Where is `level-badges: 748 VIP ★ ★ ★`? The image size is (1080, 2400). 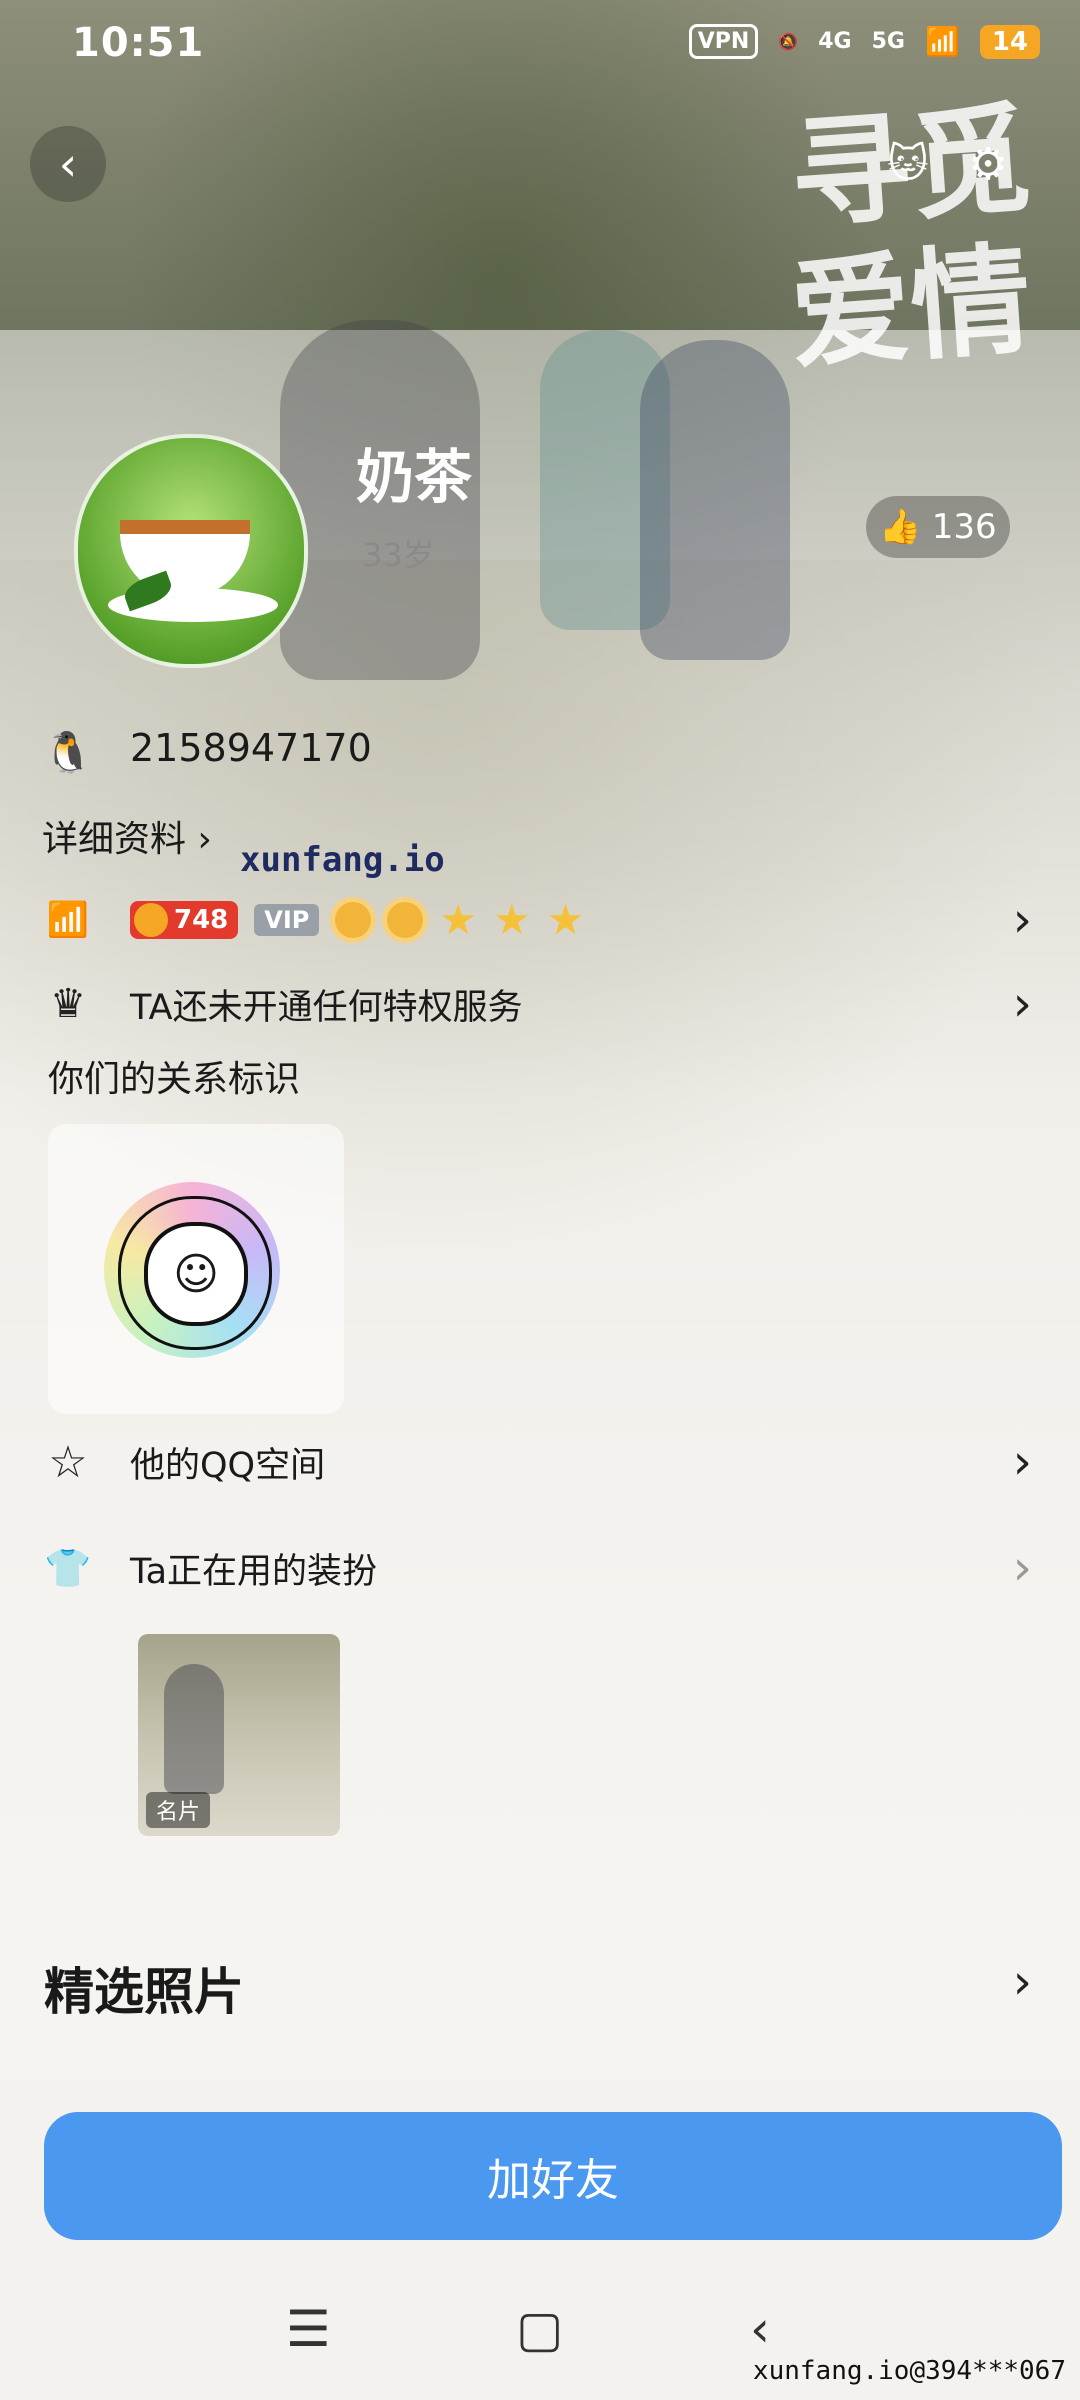 level-badges: 748 VIP ★ ★ ★ is located at coordinates (357, 919).